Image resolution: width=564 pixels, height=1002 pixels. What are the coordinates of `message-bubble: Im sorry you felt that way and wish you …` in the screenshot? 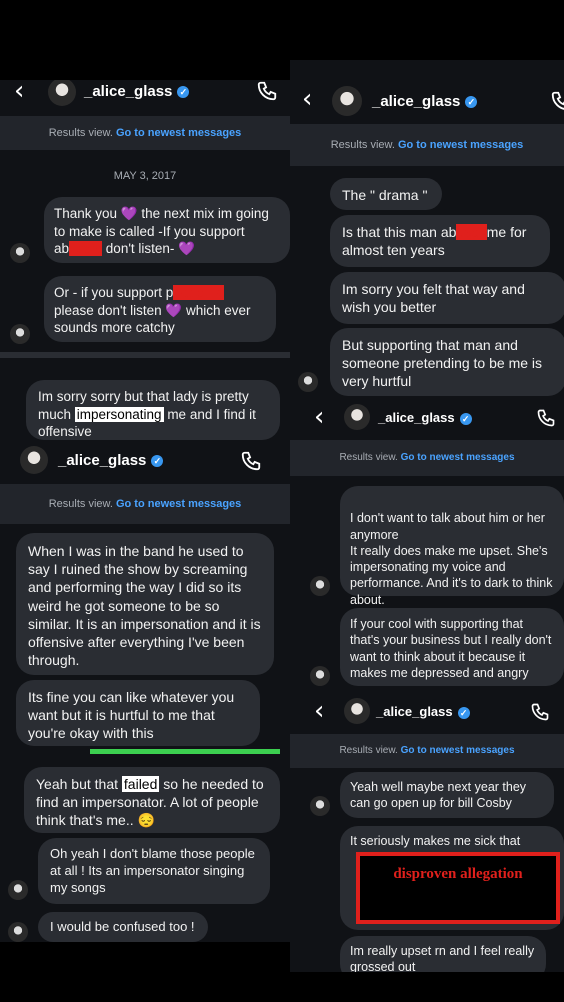 It's located at (447, 298).